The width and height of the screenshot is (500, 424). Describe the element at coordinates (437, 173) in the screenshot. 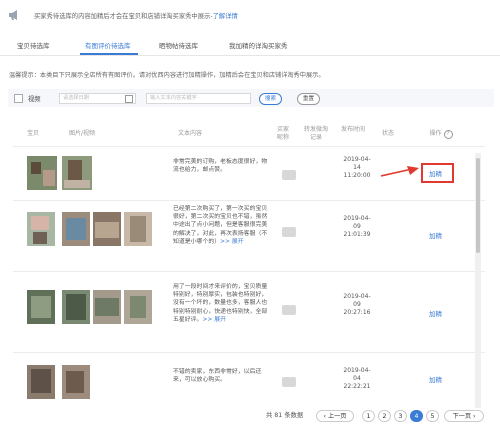

I see `highlight-box` at that location.